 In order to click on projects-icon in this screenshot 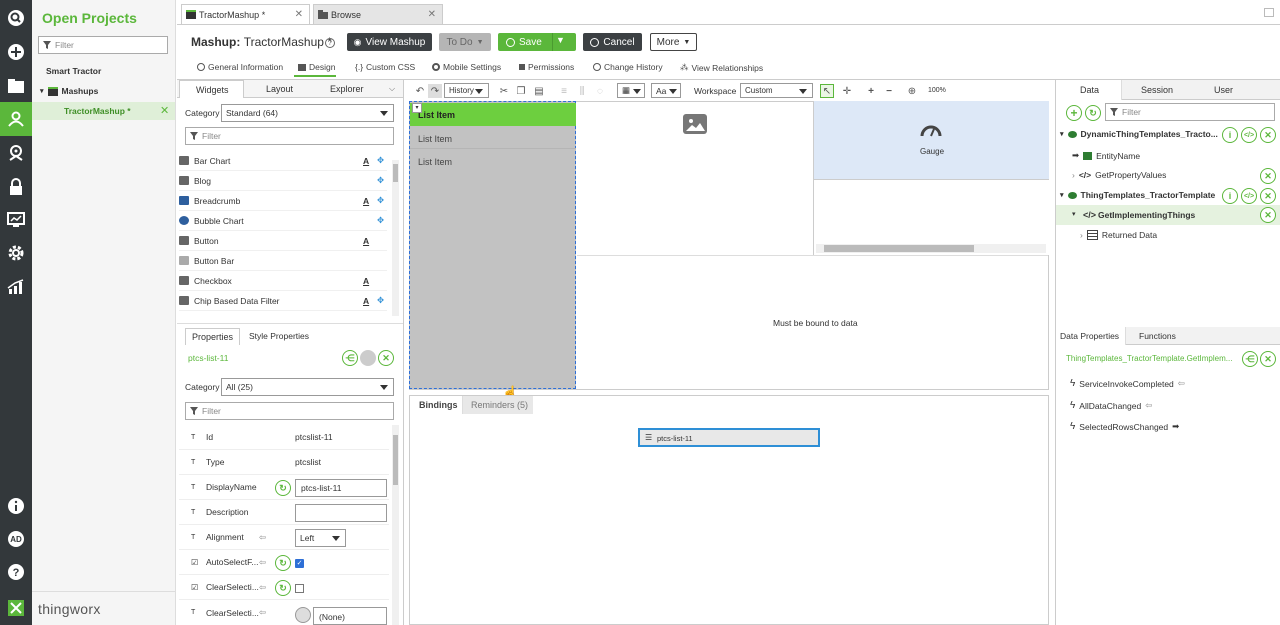, I will do `click(16, 119)`.